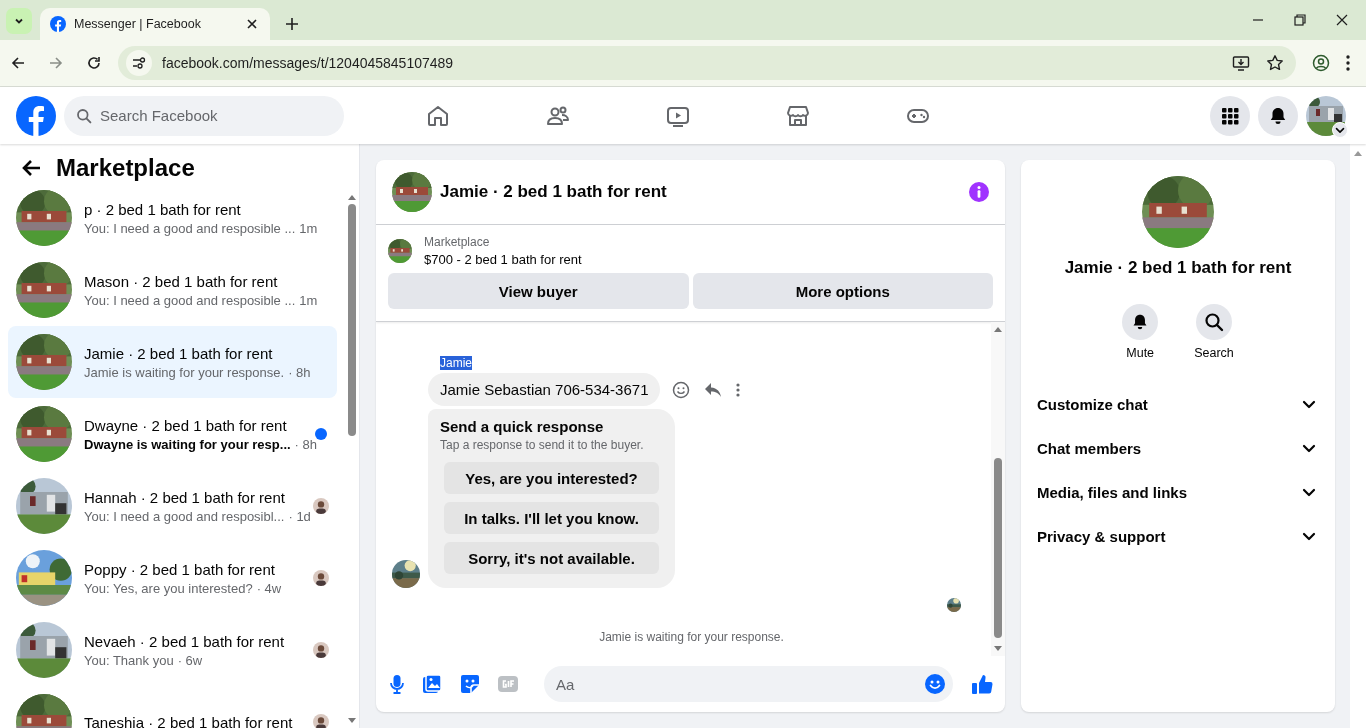 The height and width of the screenshot is (728, 1366). What do you see at coordinates (168, 588) in the screenshot?
I see `message-preview: You: Yes, are you interested?` at bounding box center [168, 588].